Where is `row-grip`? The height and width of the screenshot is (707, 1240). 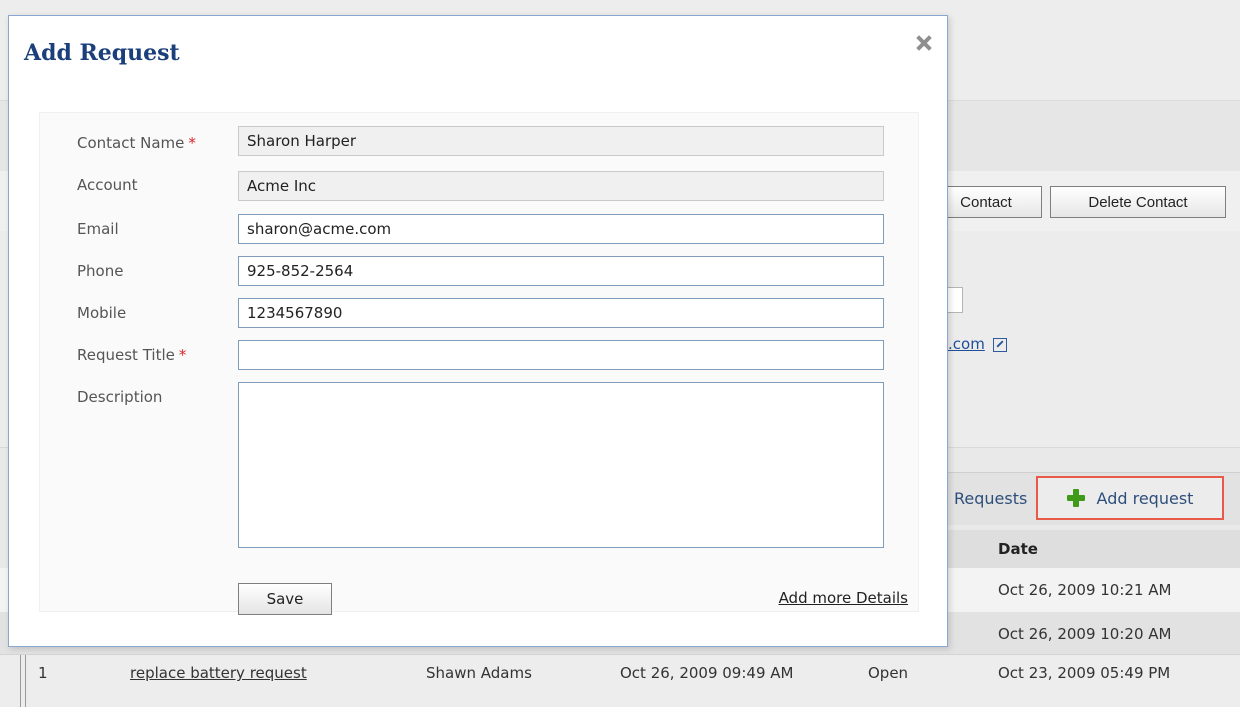 row-grip is located at coordinates (23, 681).